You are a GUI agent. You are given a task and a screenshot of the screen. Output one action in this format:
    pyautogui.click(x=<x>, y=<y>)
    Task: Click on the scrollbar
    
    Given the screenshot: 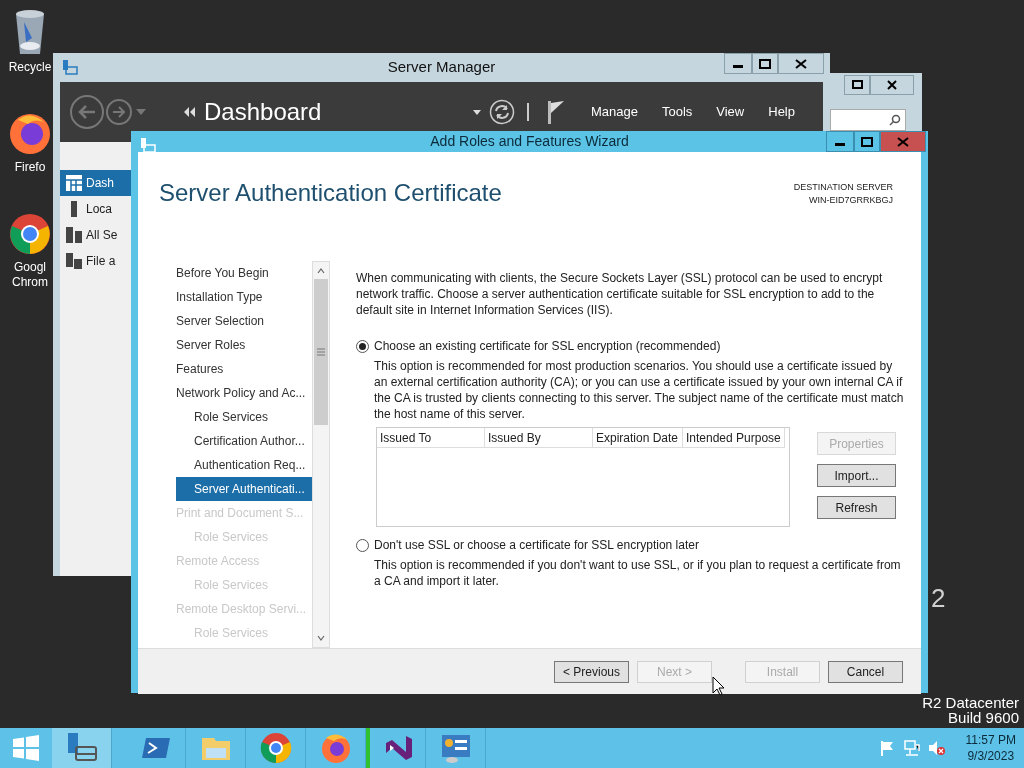 What is the action you would take?
    pyautogui.click(x=321, y=454)
    